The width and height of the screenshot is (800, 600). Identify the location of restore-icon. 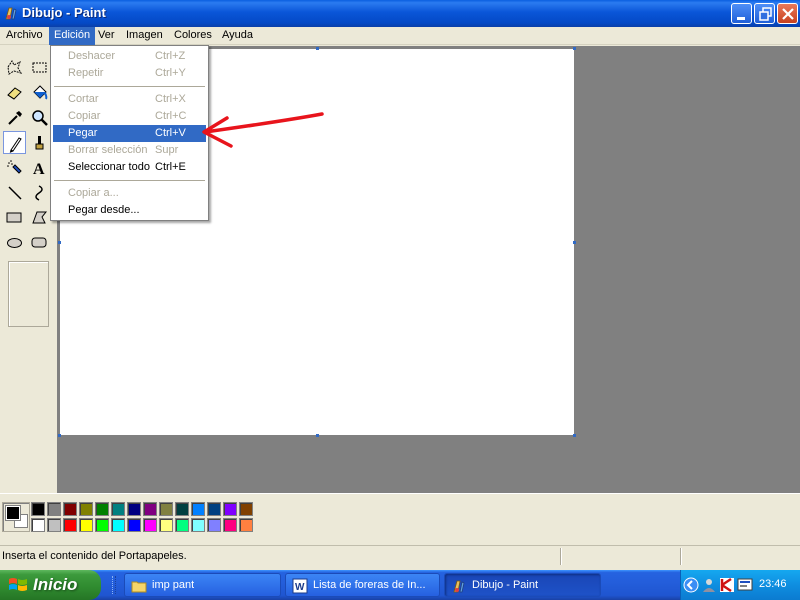
(765, 14).